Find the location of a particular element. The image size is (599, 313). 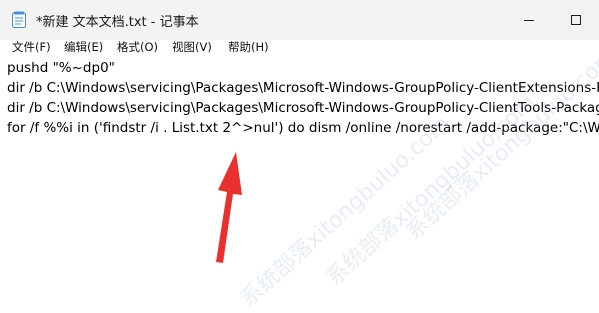

red-arrow-annotation is located at coordinates (229, 207).